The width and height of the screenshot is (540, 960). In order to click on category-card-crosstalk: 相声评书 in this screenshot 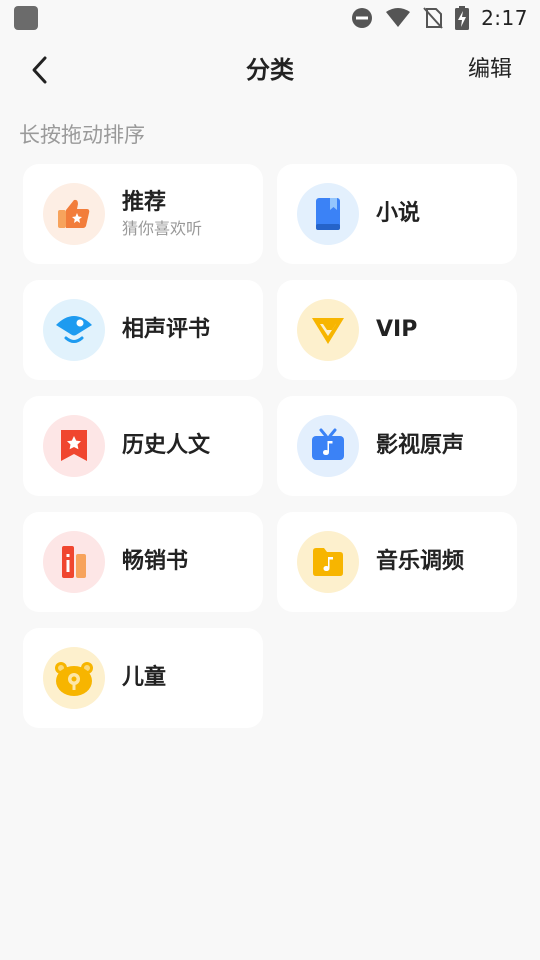, I will do `click(143, 330)`.